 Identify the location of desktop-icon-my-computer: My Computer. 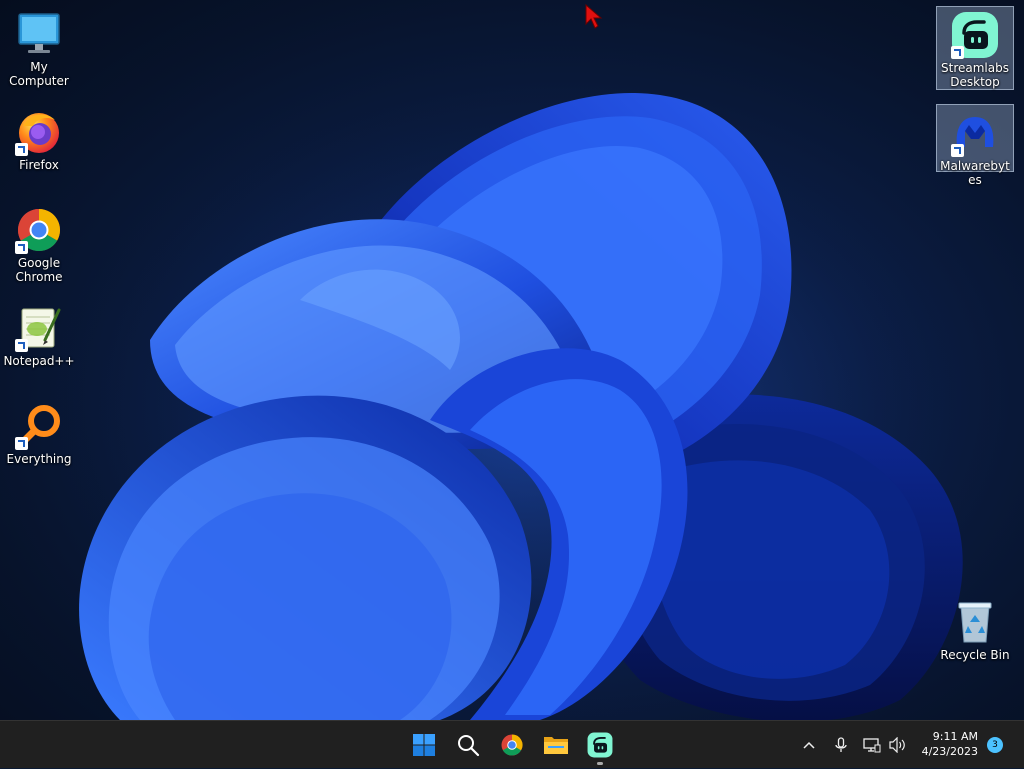
(39, 47).